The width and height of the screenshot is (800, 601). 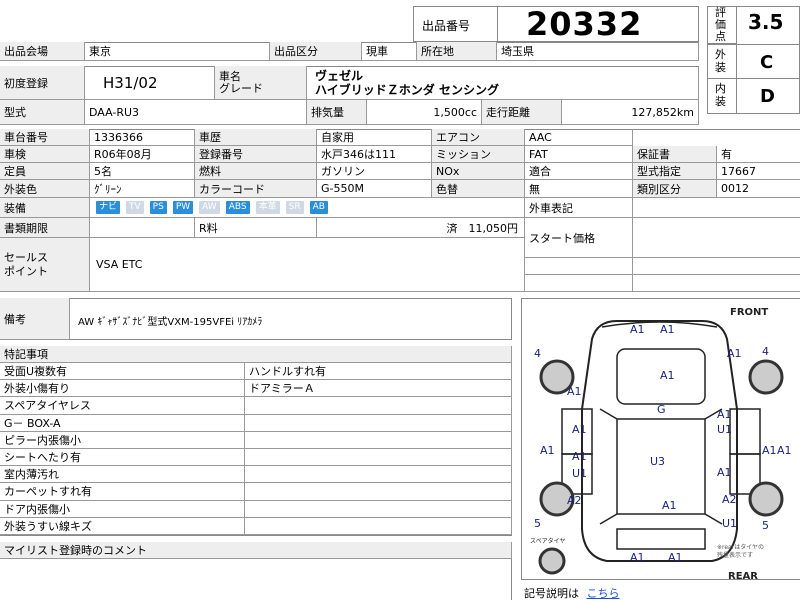 What do you see at coordinates (743, 576) in the screenshot?
I see `diagram-rear-label: REAR` at bounding box center [743, 576].